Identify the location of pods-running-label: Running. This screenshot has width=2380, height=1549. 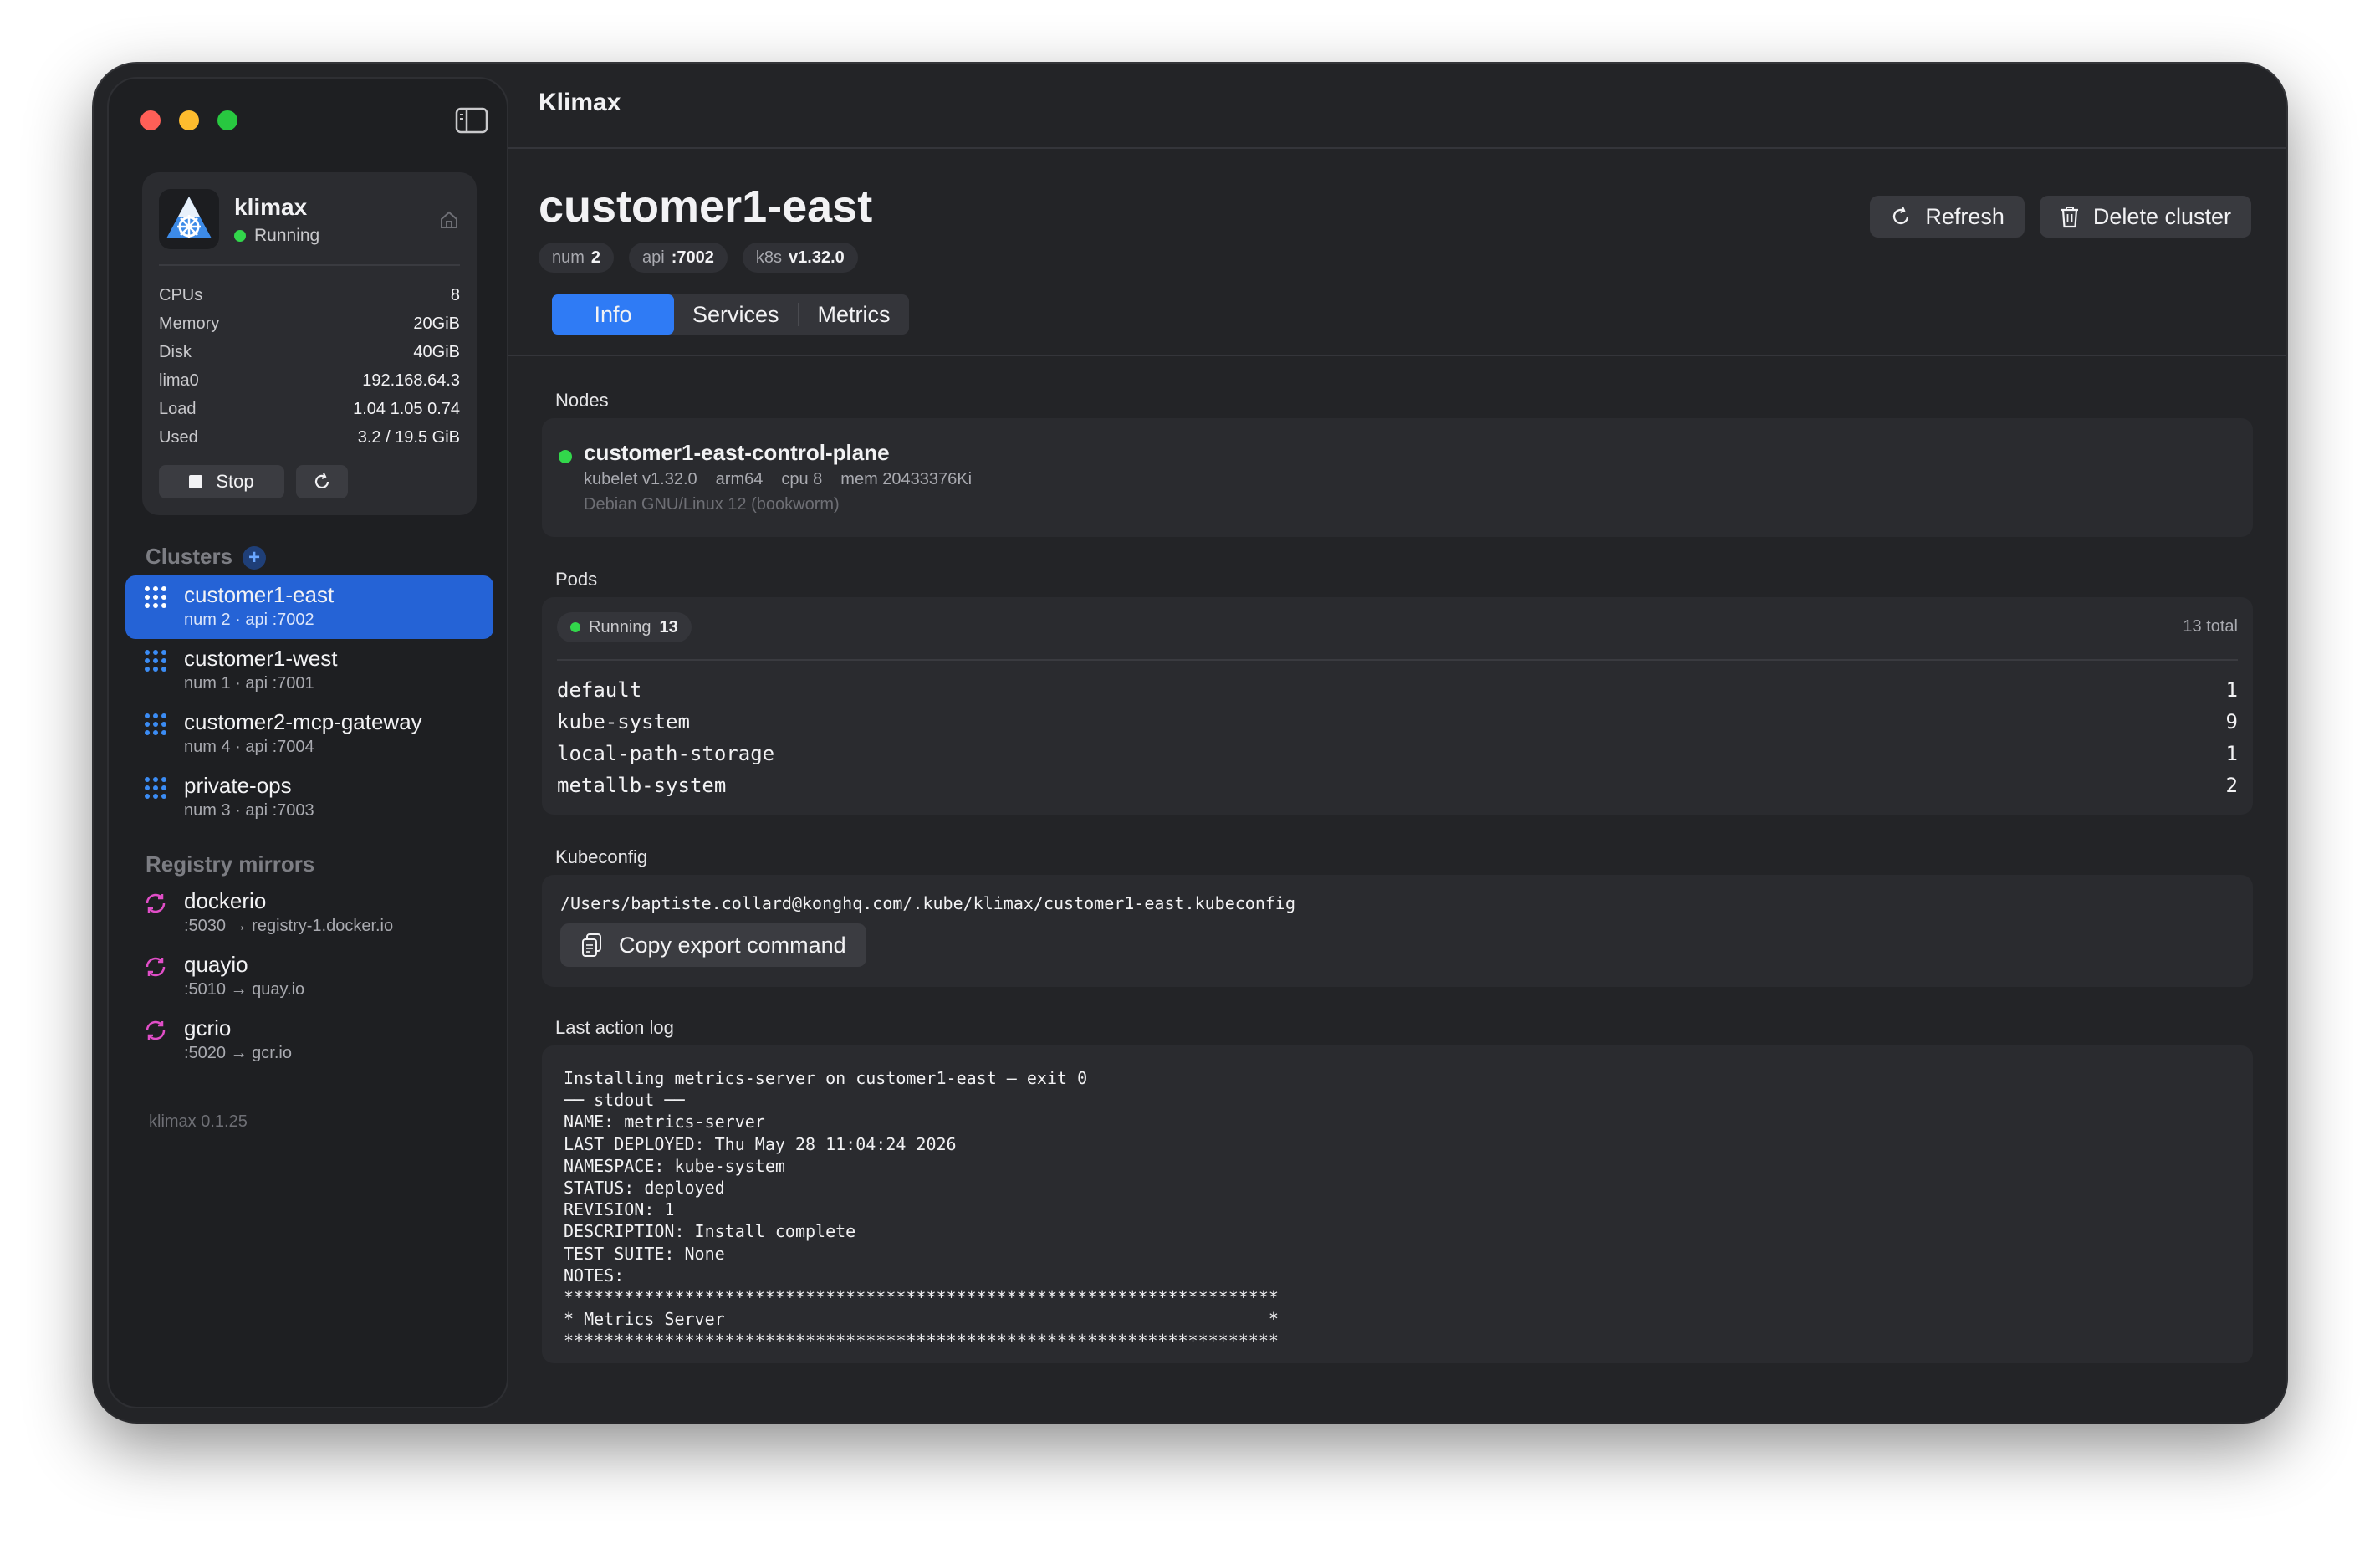
(620, 626).